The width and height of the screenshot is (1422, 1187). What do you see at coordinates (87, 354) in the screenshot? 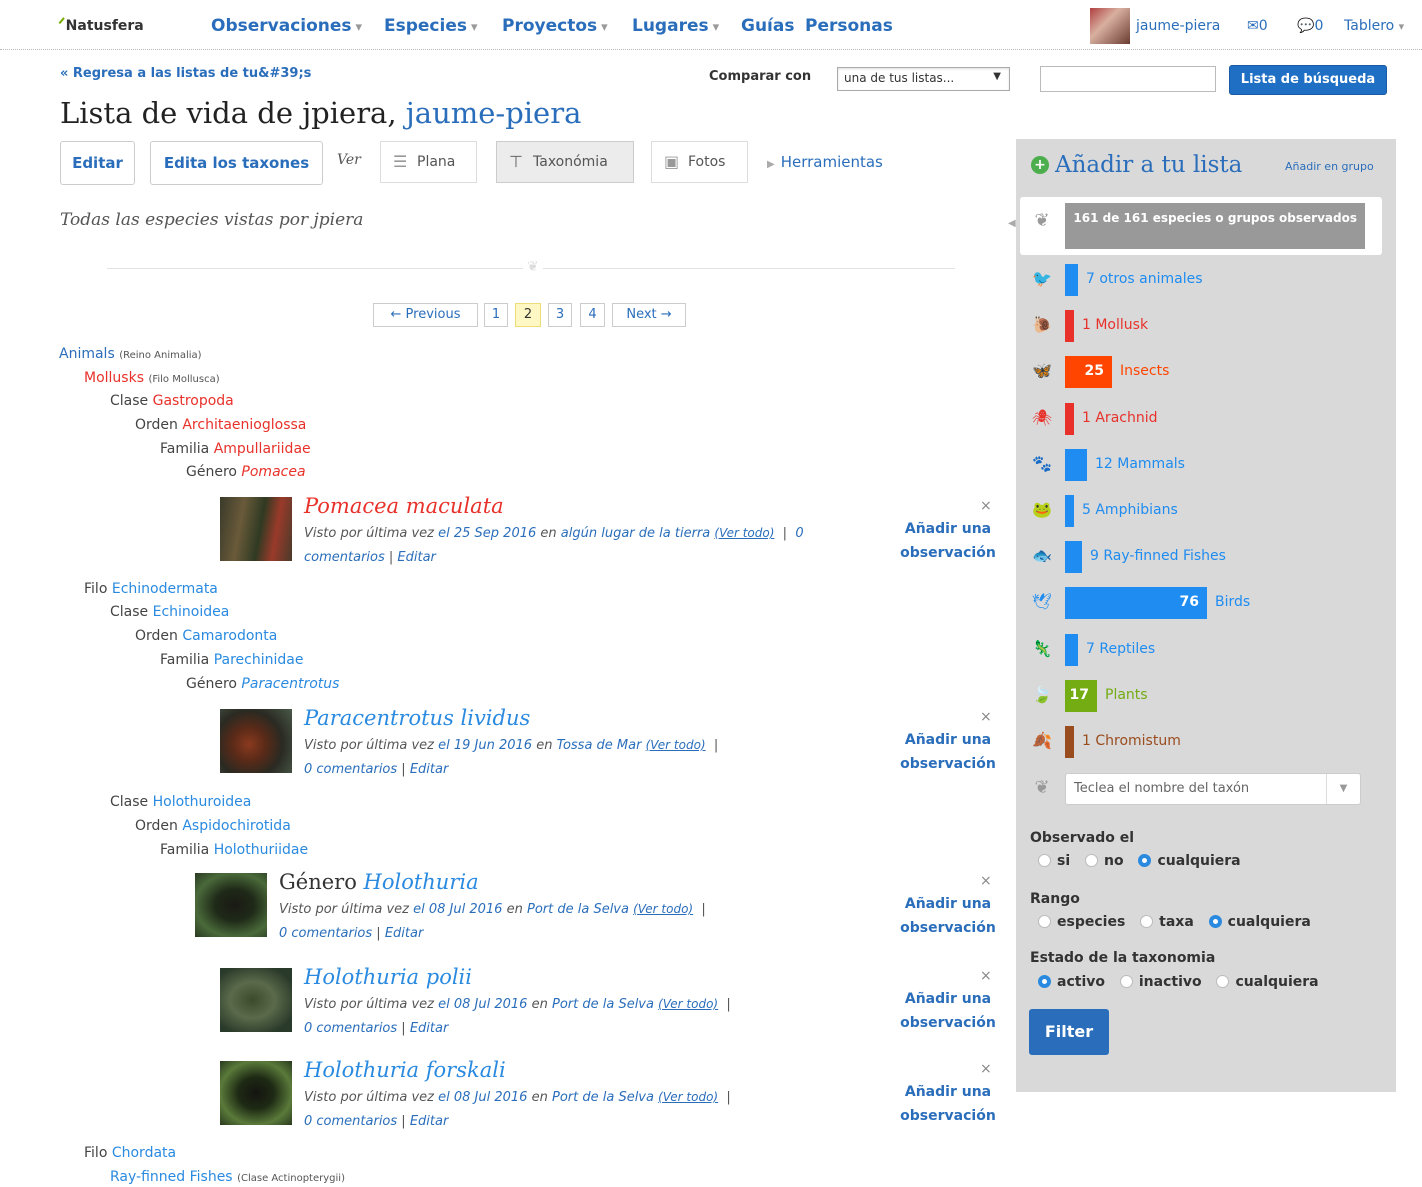
I see `taxon-link: Animals` at bounding box center [87, 354].